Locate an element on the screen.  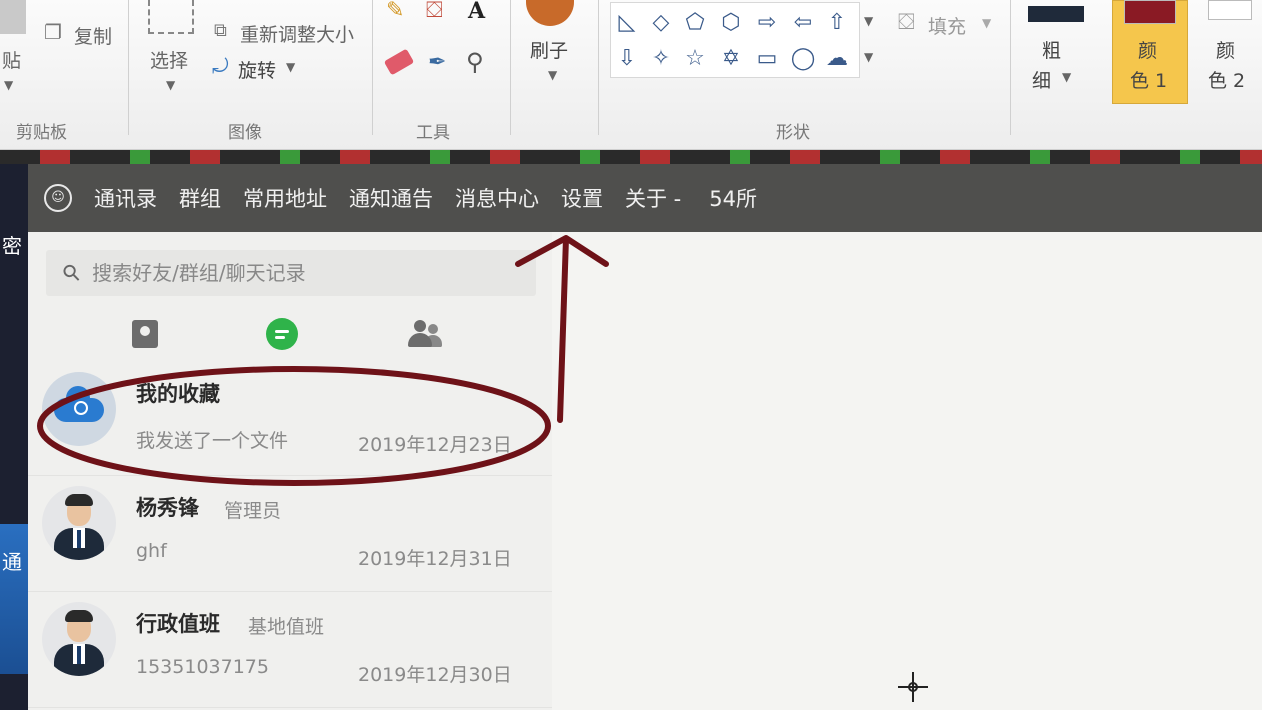
clipboard-group-label: 剪贴板 is located at coordinates (41, 133).